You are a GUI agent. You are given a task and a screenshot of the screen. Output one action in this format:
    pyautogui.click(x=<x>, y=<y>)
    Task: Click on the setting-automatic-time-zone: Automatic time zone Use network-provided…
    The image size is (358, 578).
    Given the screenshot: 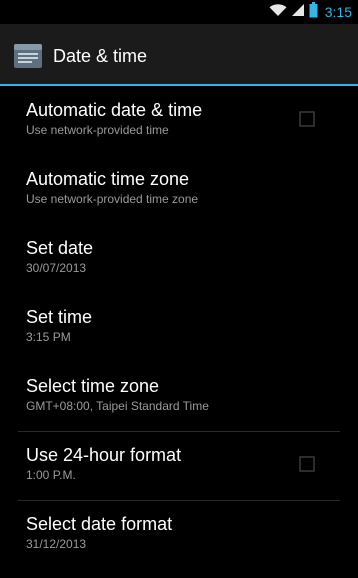 What is the action you would take?
    pyautogui.click(x=179, y=189)
    